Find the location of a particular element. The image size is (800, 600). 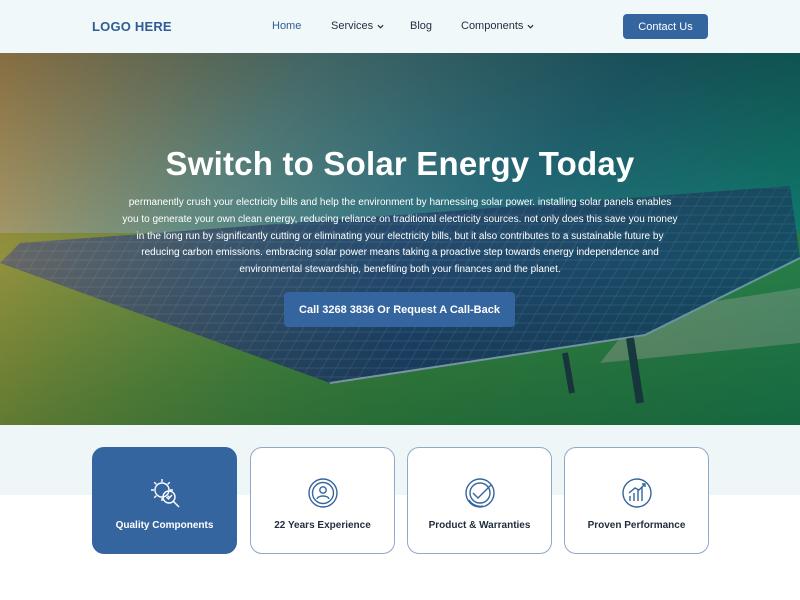

nav-blog: Blog is located at coordinates (421, 26).